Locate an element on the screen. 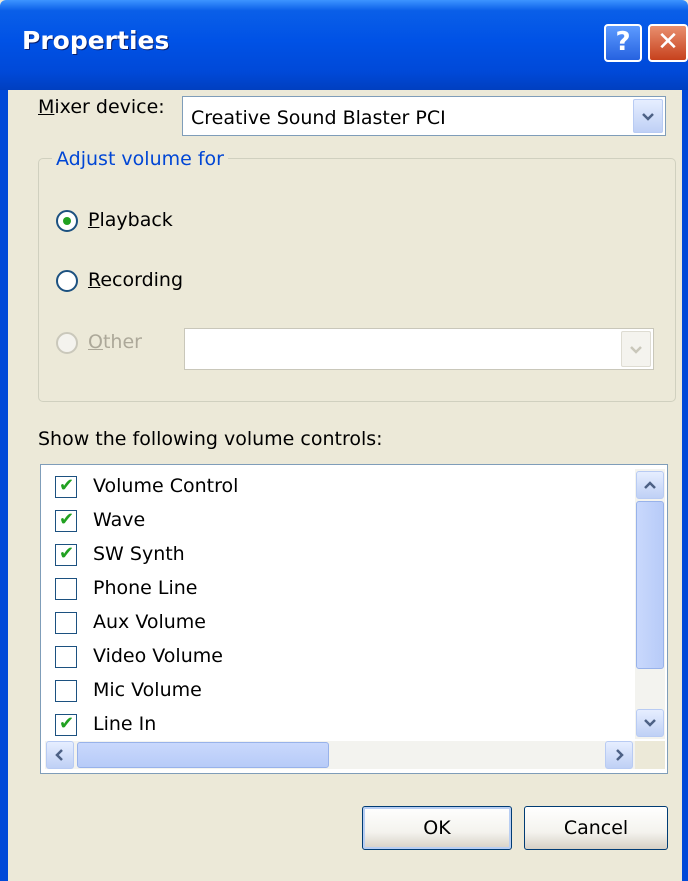  controls-heading: Show the following volume controls: is located at coordinates (210, 439).